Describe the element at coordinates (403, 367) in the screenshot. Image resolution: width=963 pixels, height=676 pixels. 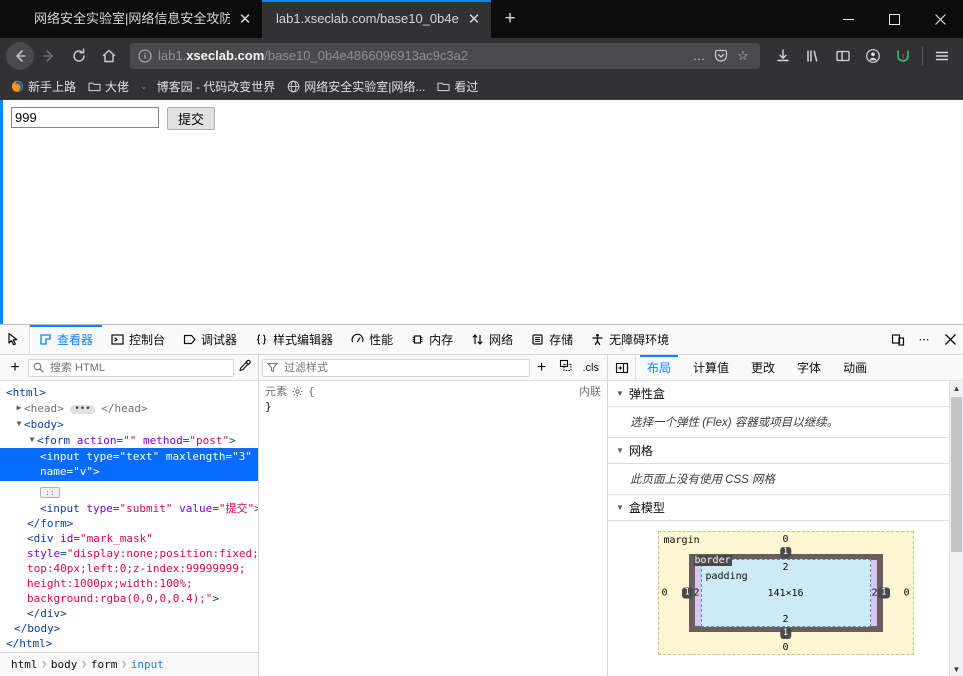
I see `filter-input` at that location.